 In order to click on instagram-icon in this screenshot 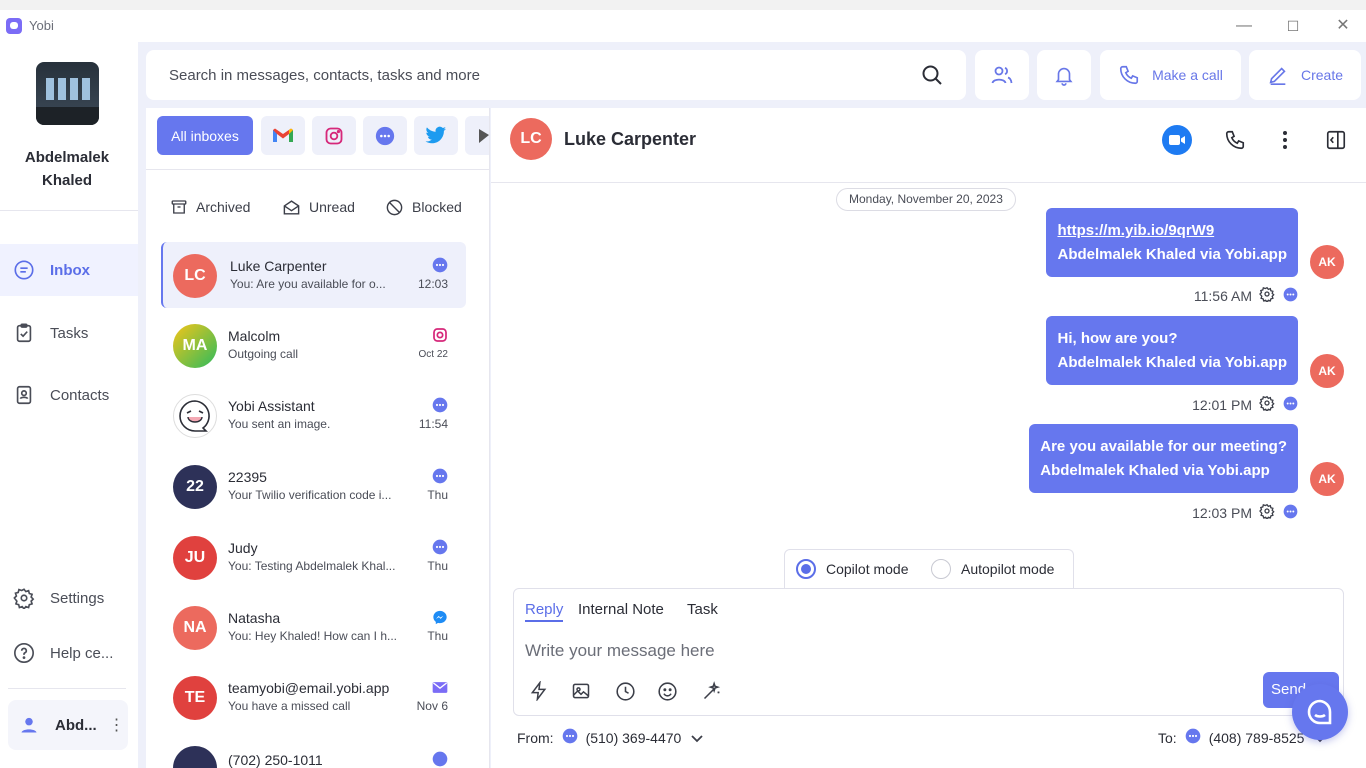, I will do `click(334, 135)`.